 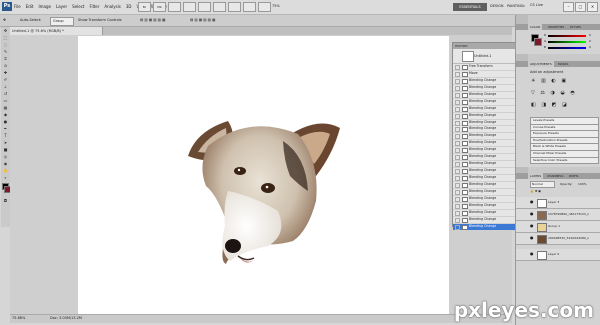 What do you see at coordinates (5, 136) in the screenshot?
I see `type-tool-icon: T` at bounding box center [5, 136].